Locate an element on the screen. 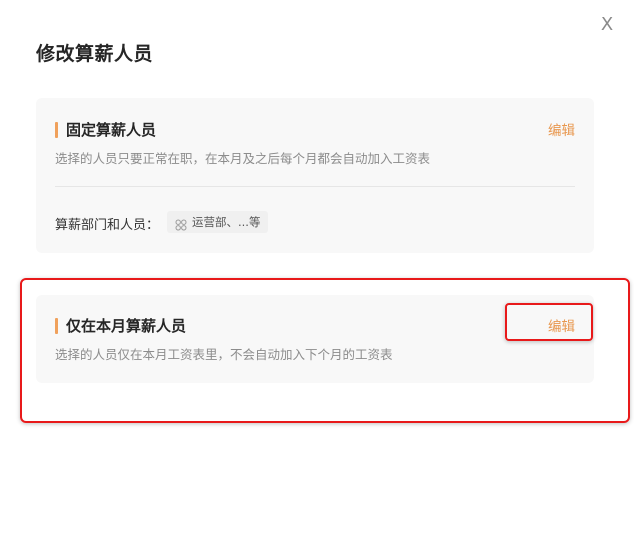 This screenshot has width=634, height=554. dialog-title: 修改算薪人员 is located at coordinates (95, 54).